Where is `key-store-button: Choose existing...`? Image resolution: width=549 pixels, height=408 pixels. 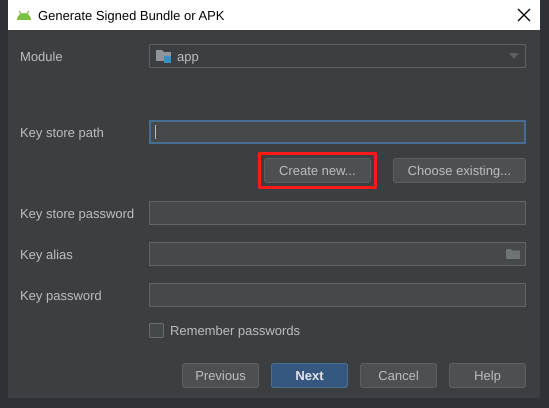 key-store-button: Choose existing... is located at coordinates (459, 170).